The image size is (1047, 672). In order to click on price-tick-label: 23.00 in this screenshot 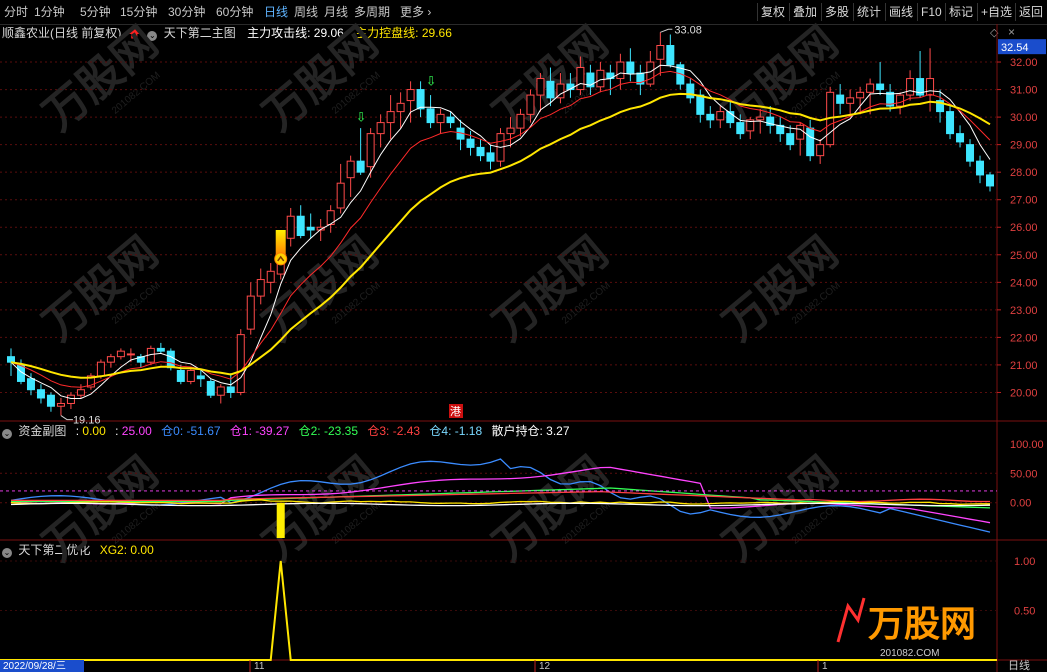, I will do `click(1024, 311)`.